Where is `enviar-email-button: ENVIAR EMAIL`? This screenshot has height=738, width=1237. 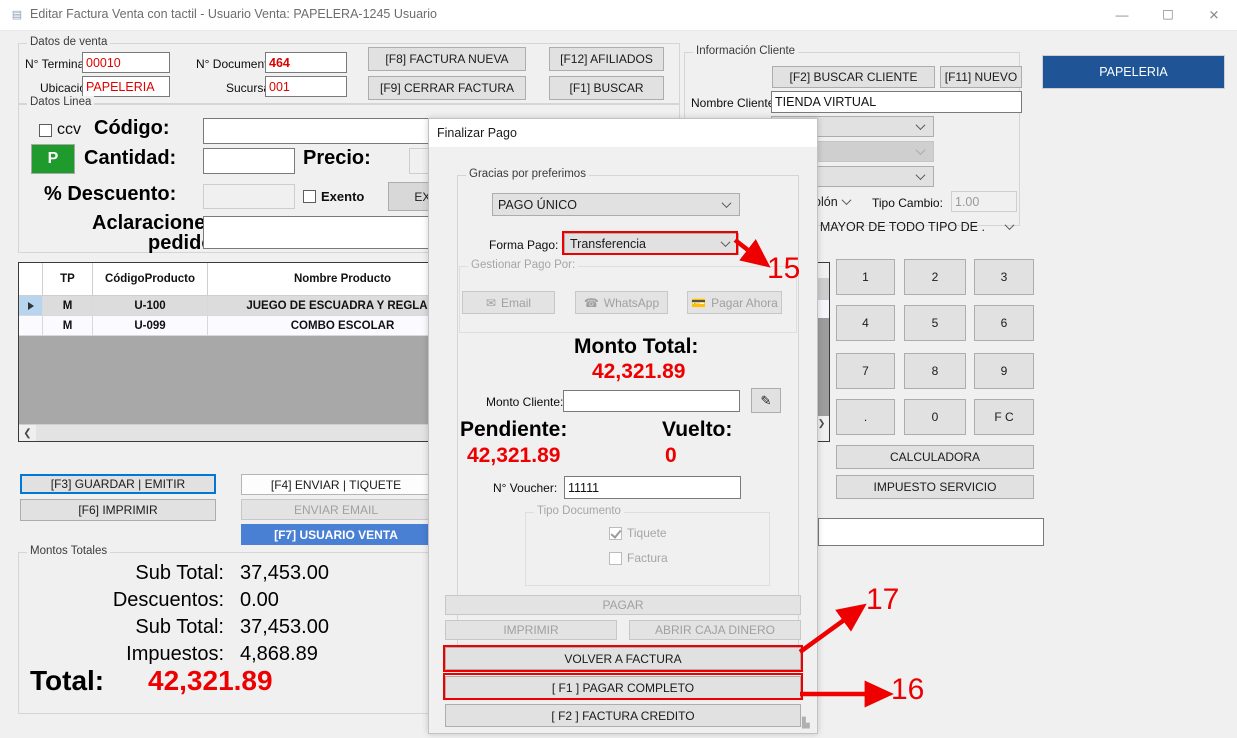
enviar-email-button: ENVIAR EMAIL is located at coordinates (336, 509).